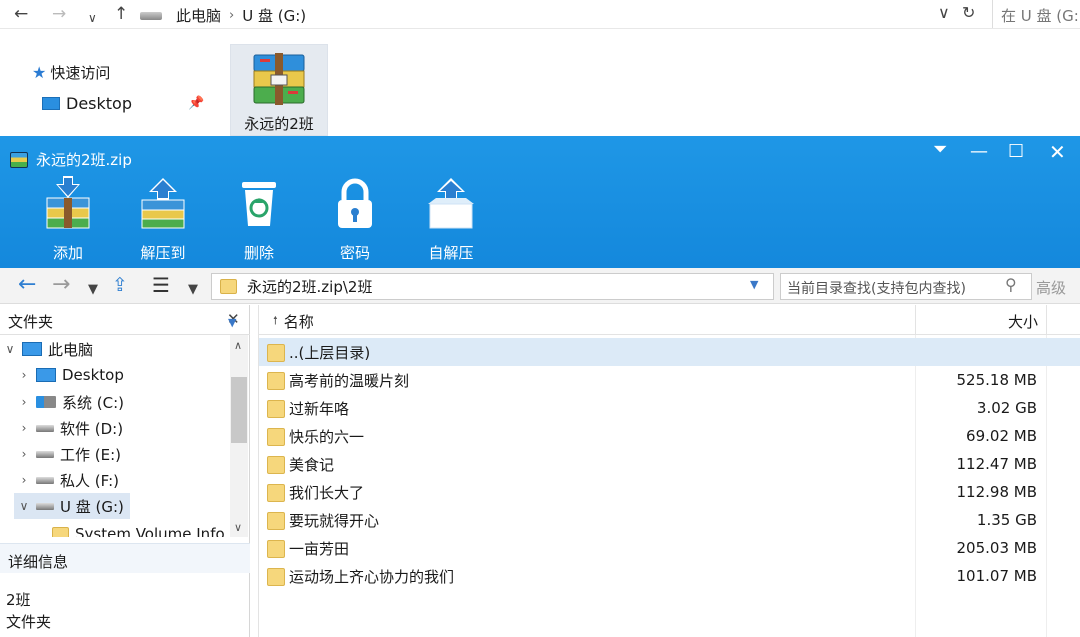 The image size is (1080, 637). What do you see at coordinates (298, 322) in the screenshot?
I see `column-name-label: 名称` at bounding box center [298, 322].